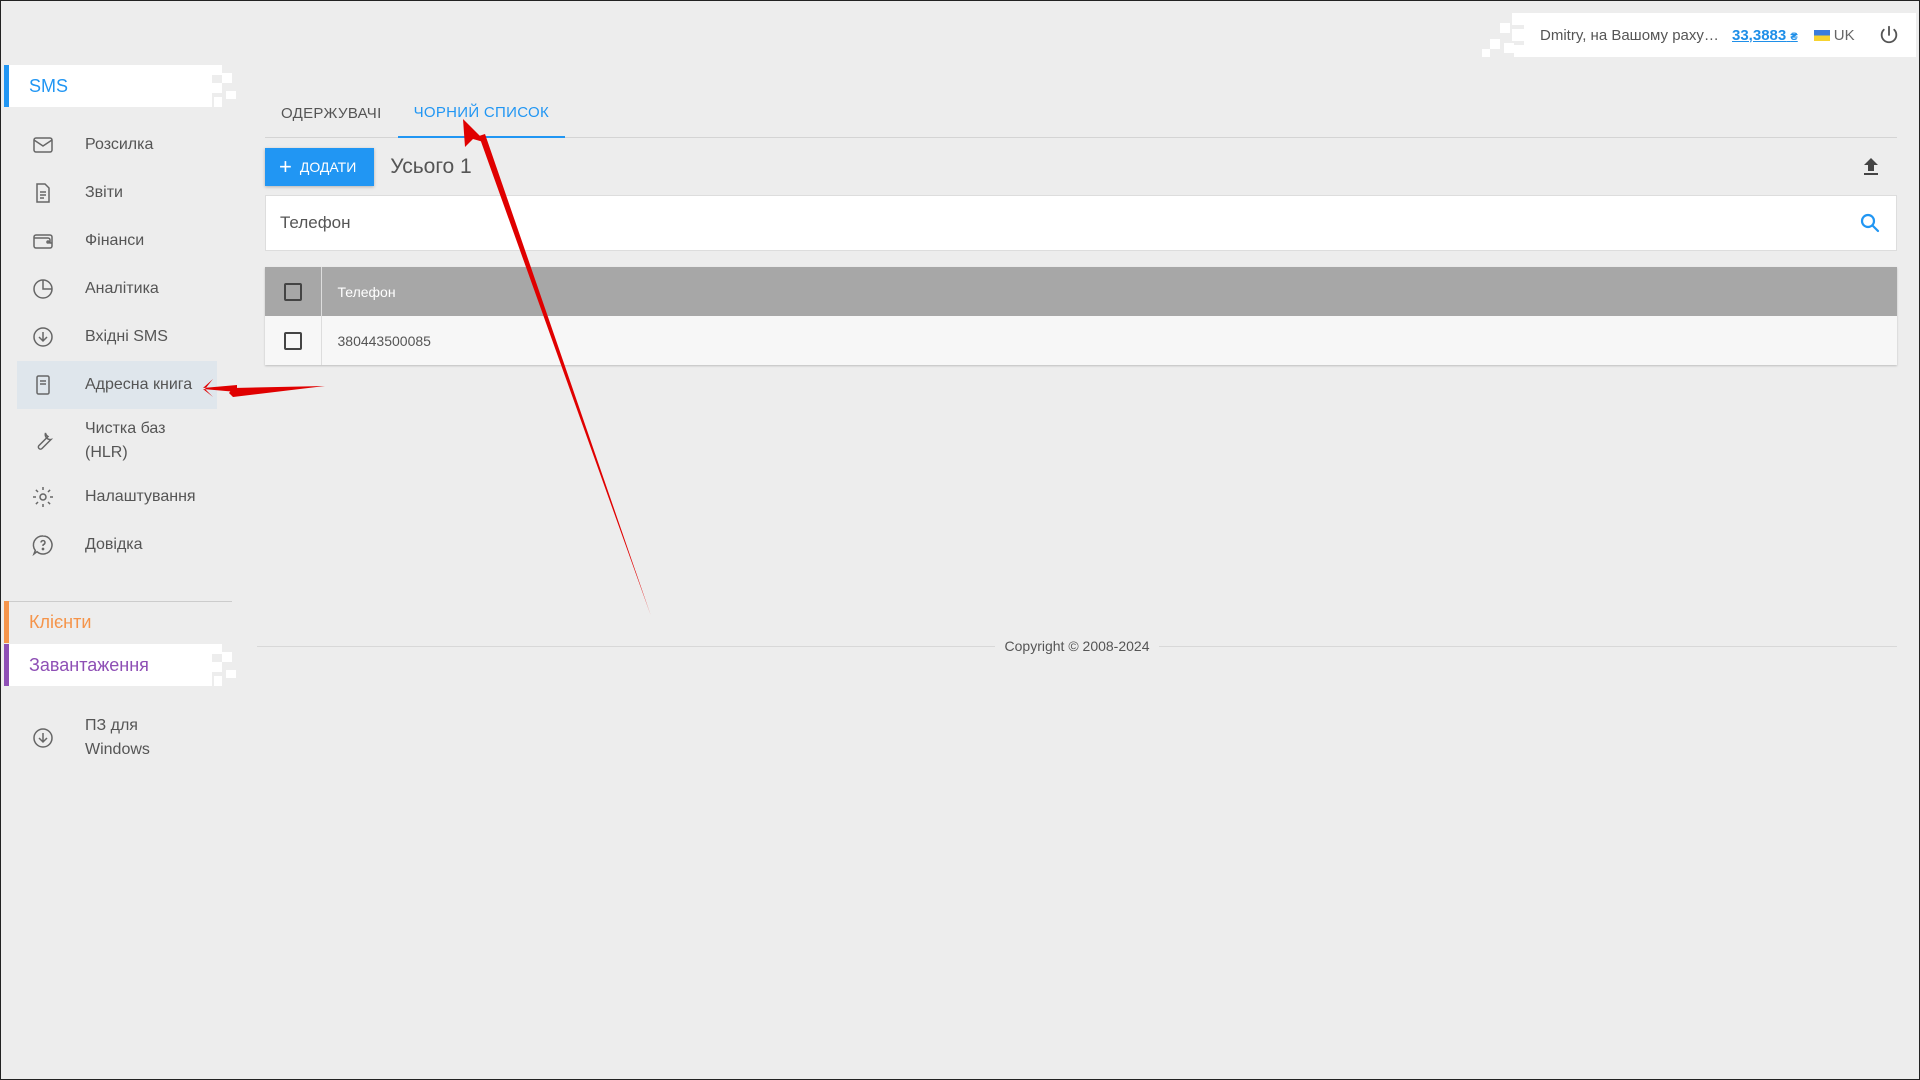  What do you see at coordinates (104, 192) in the screenshot?
I see `sidebar-item-label: Звіти` at bounding box center [104, 192].